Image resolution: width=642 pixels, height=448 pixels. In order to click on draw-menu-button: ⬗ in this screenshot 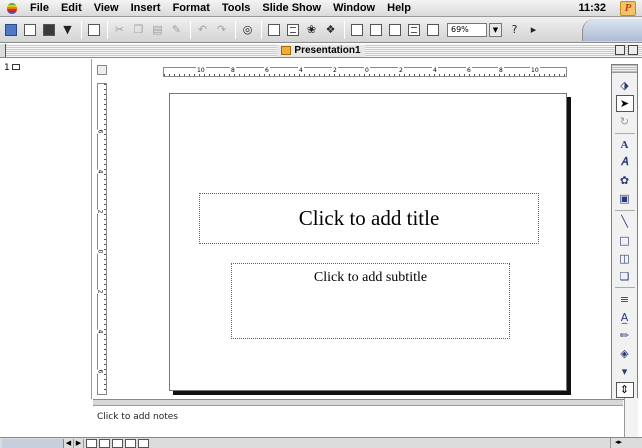, I will do `click(625, 85)`.